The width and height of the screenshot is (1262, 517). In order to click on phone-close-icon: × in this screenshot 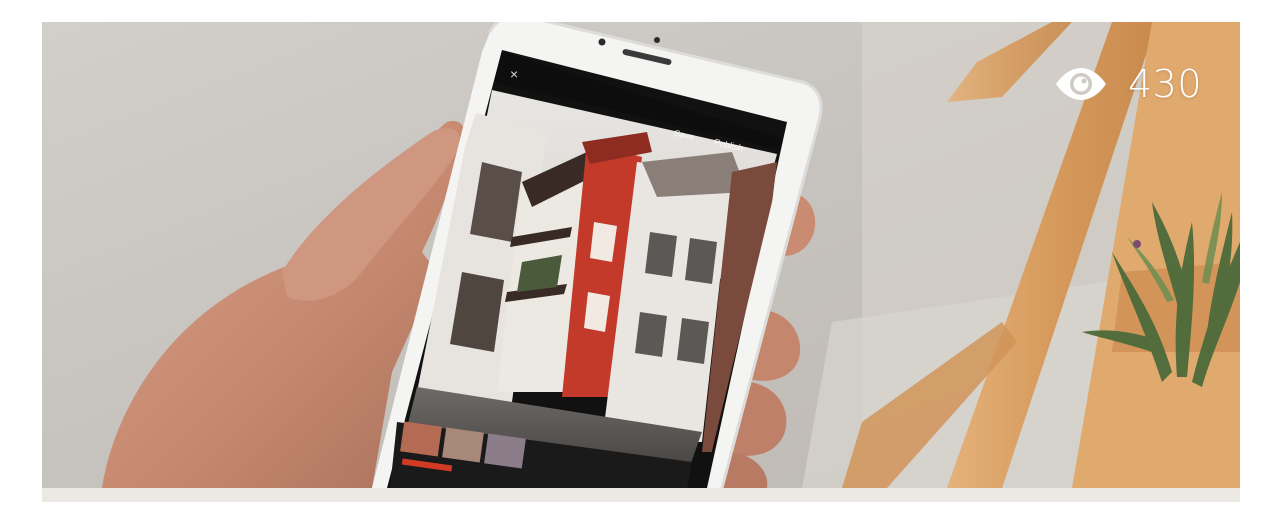, I will do `click(514, 74)`.